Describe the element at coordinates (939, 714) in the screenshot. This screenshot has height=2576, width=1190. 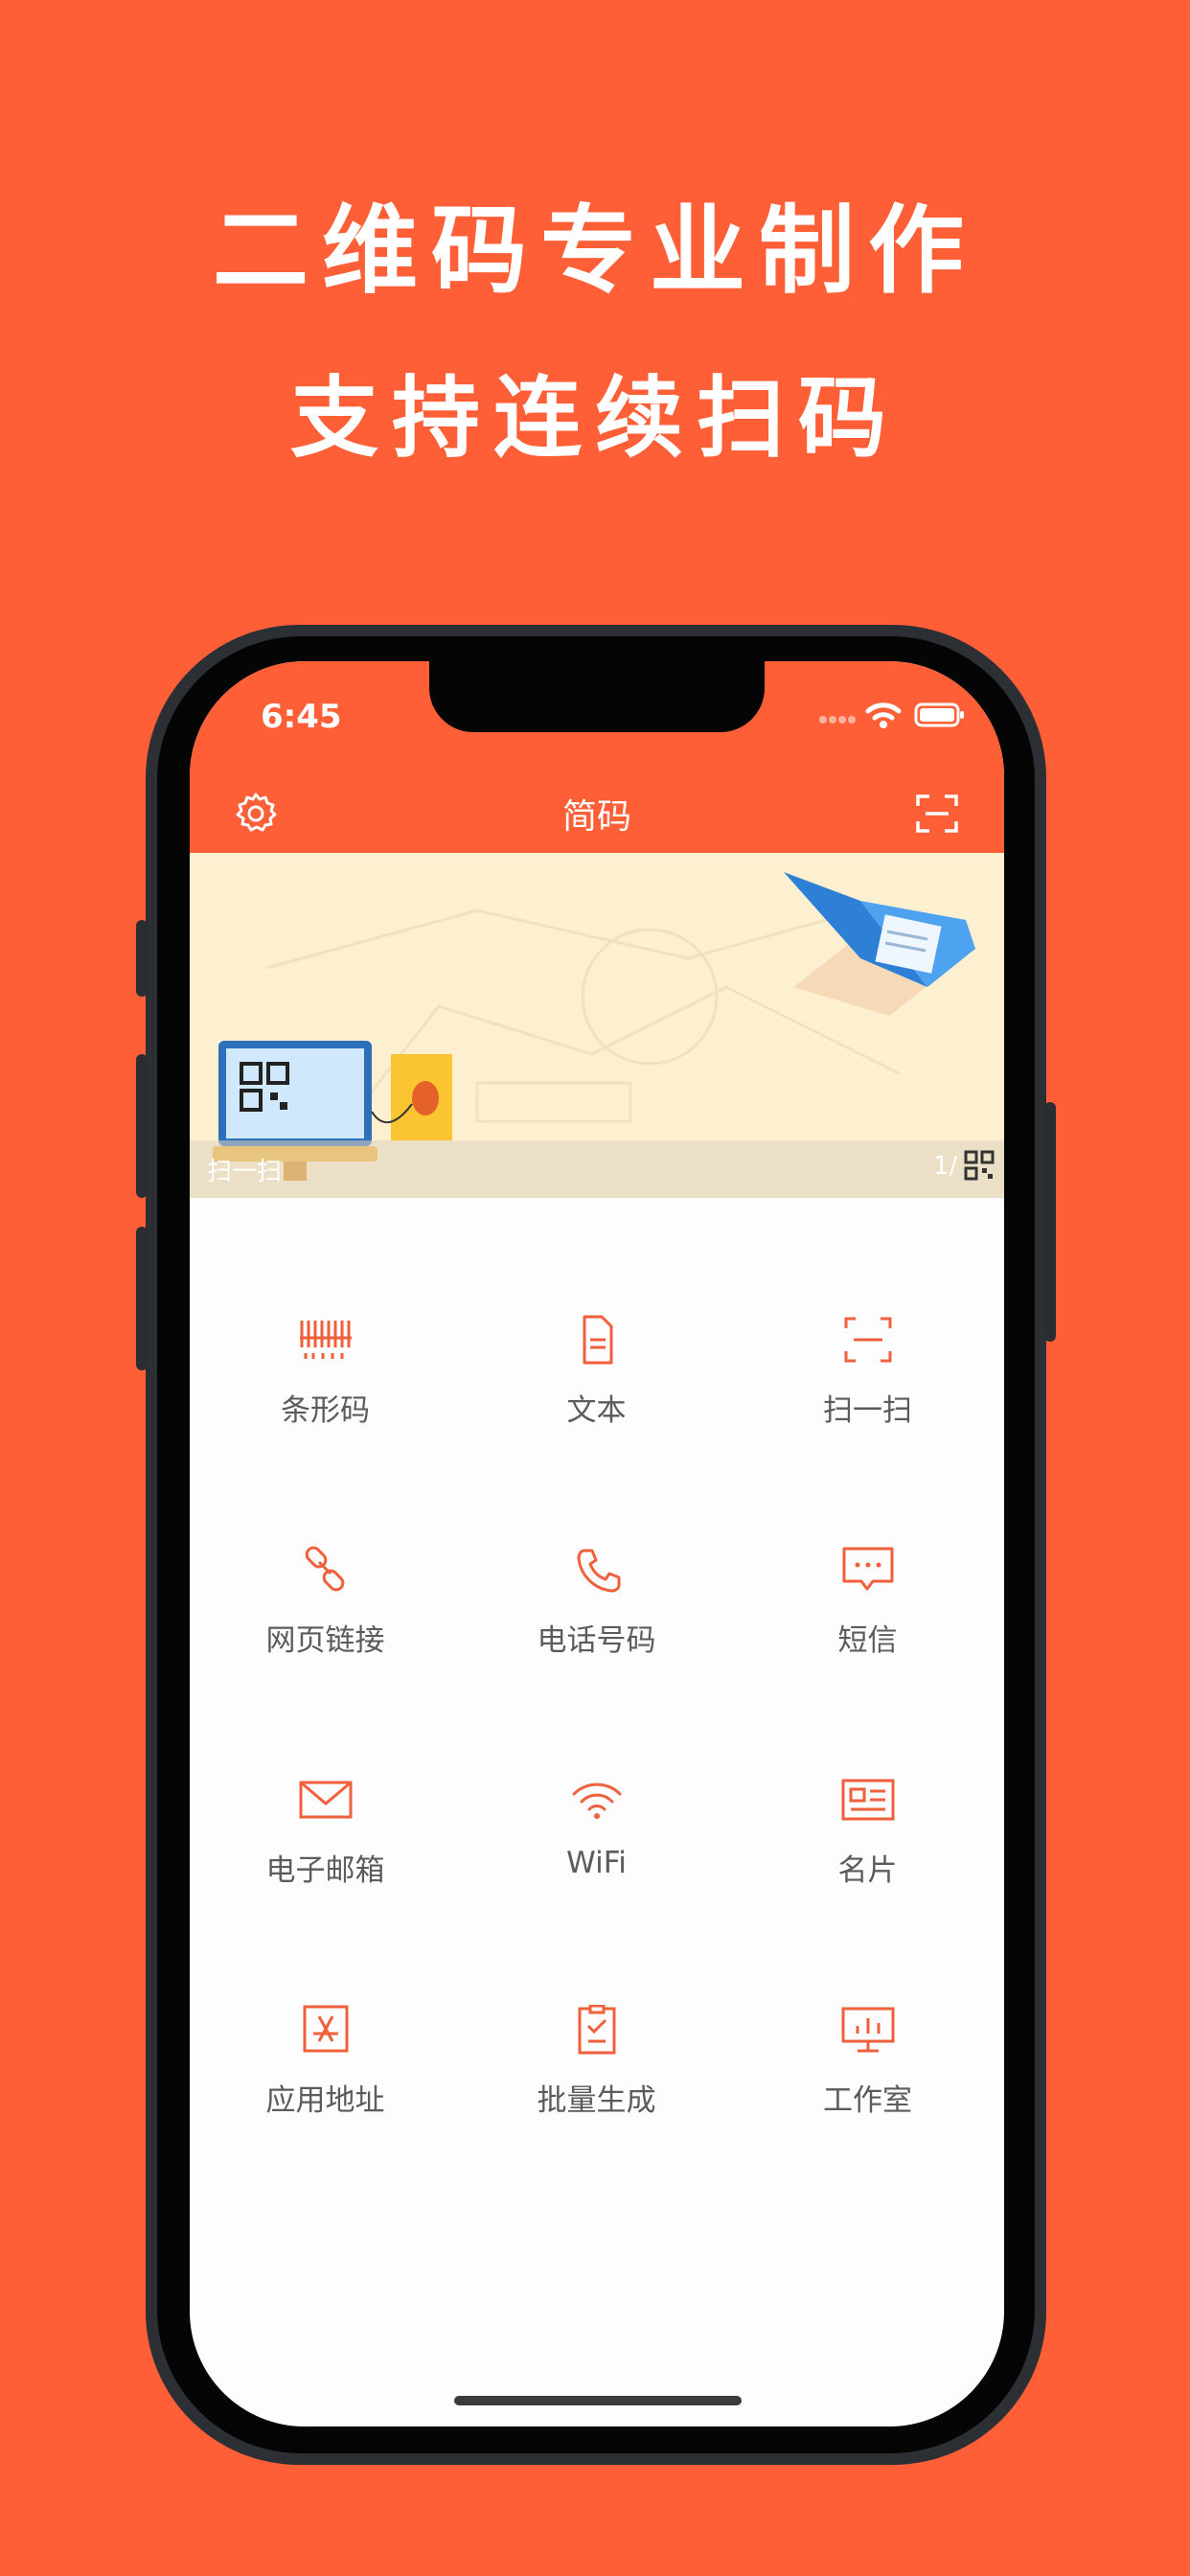
I see `battery-icon` at that location.